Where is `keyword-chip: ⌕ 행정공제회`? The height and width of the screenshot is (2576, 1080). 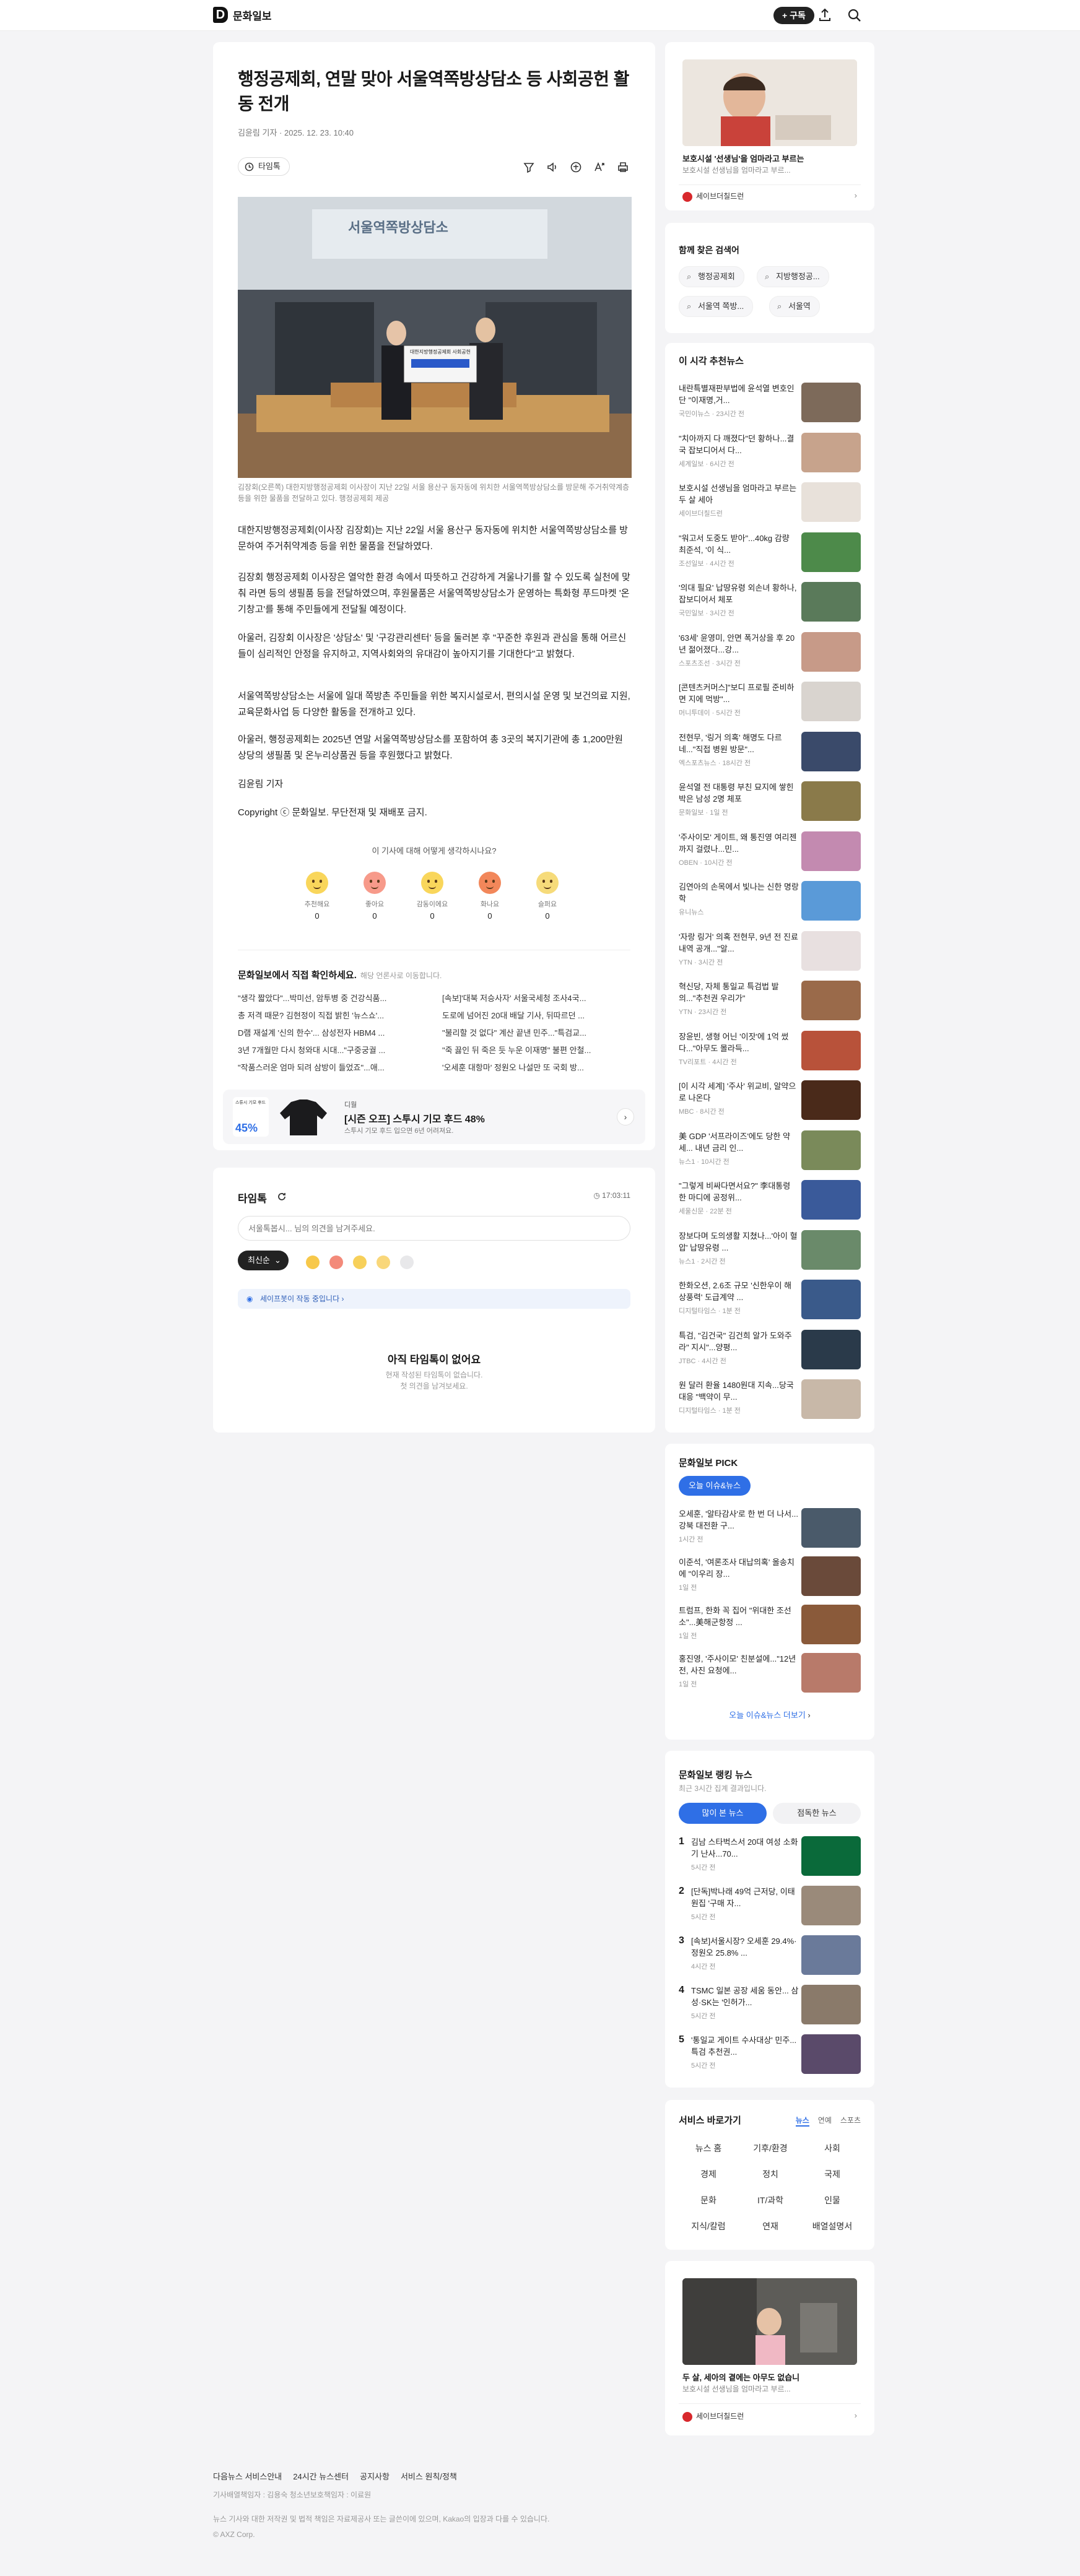 keyword-chip: ⌕ 행정공제회 is located at coordinates (711, 276).